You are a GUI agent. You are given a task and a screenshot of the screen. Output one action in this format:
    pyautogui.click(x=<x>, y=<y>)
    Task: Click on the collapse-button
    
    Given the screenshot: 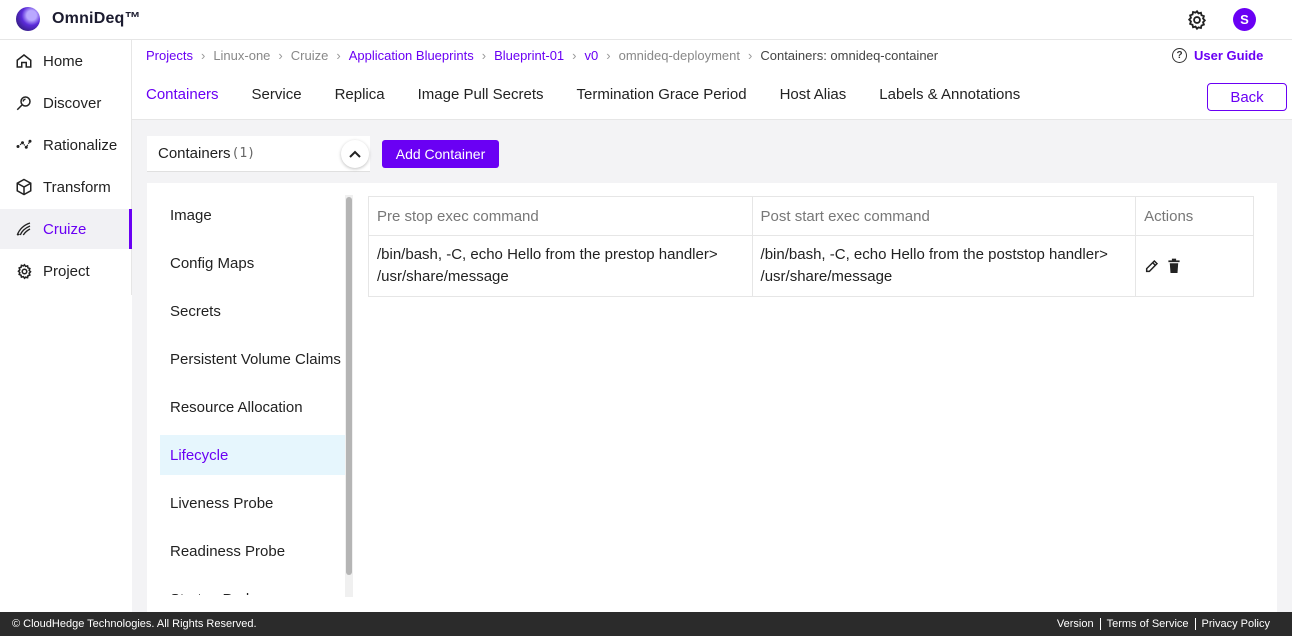 What is the action you would take?
    pyautogui.click(x=355, y=154)
    